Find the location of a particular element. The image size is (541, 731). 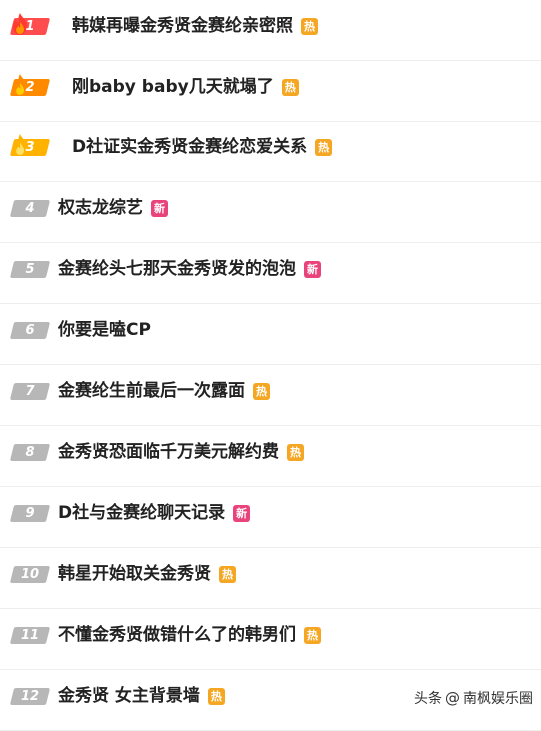

list-item: 6 你要是嗑CP is located at coordinates (270, 334).